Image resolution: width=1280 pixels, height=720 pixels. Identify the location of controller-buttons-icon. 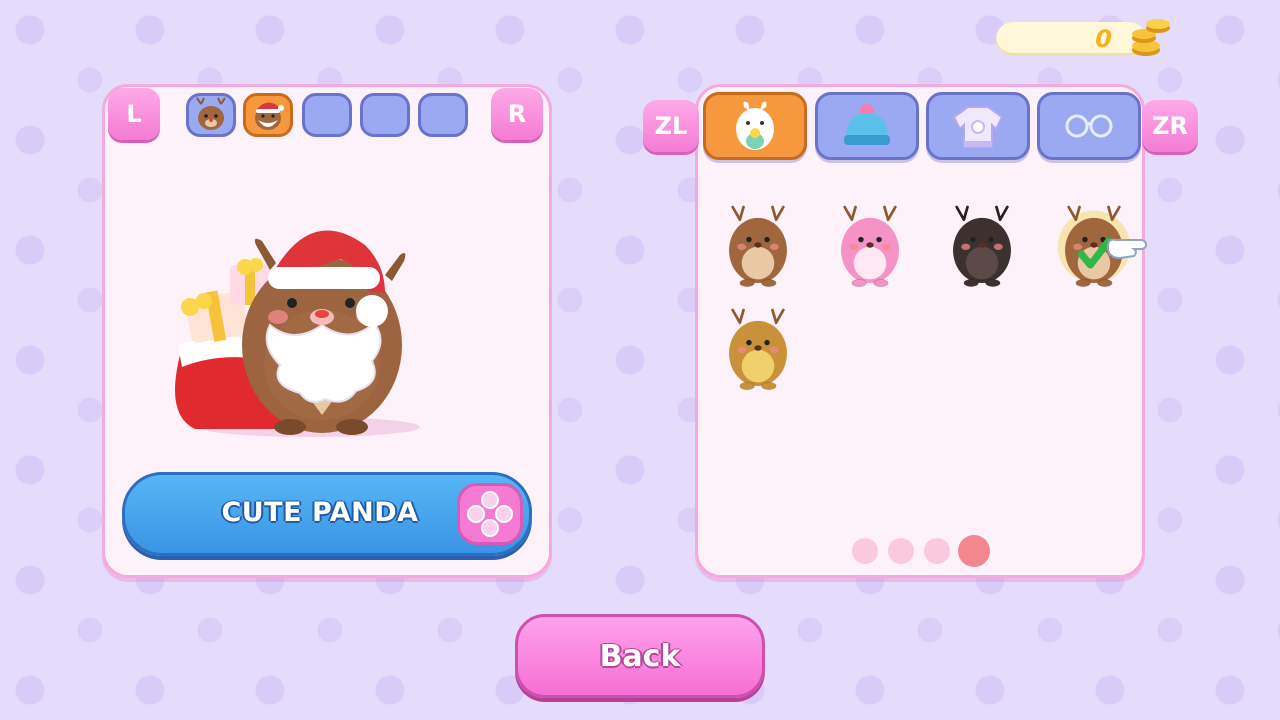
(490, 514).